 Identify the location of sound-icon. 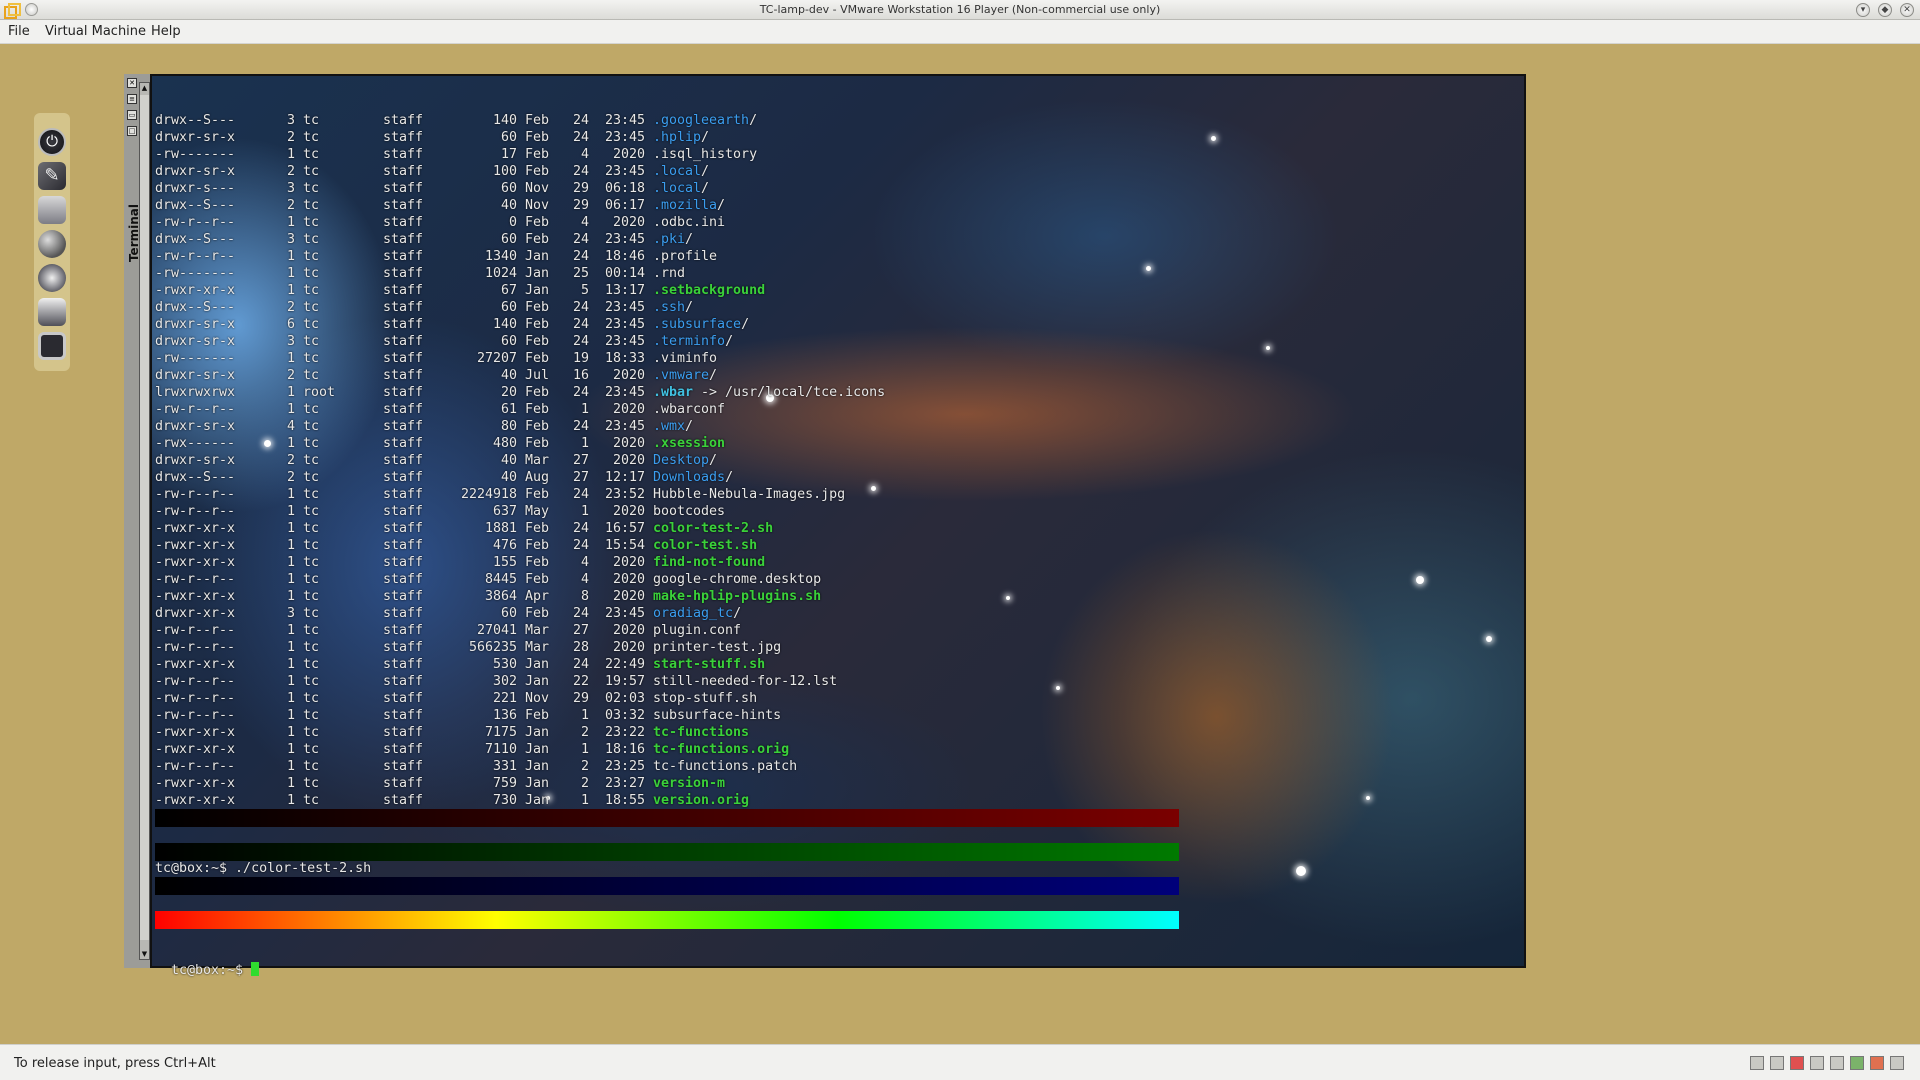
(1877, 1063).